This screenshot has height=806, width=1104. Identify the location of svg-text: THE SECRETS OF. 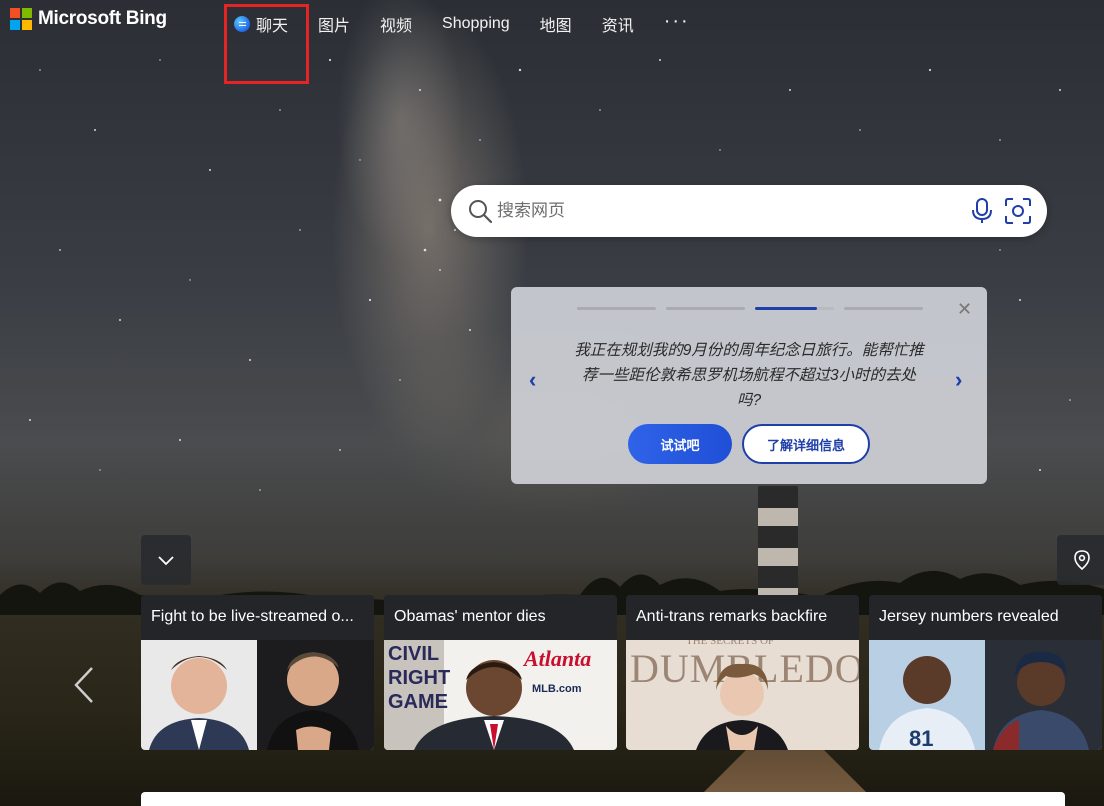
(730, 643).